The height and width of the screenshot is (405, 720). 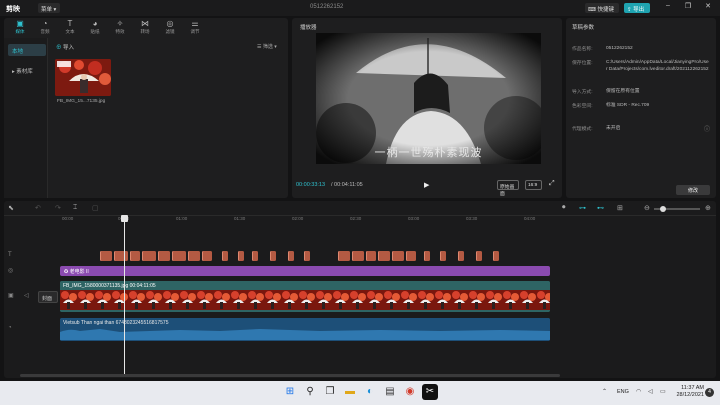 I want to click on zoom-out-icon: ⊖, so click(x=647, y=208).